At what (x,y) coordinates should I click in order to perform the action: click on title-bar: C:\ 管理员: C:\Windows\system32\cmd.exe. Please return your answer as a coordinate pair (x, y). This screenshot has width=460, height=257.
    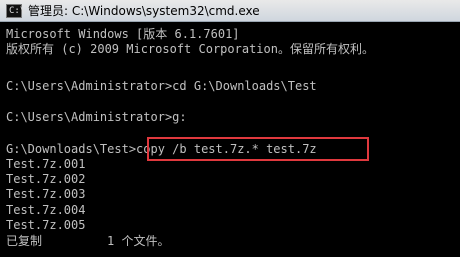
    Looking at the image, I should click on (230, 11).